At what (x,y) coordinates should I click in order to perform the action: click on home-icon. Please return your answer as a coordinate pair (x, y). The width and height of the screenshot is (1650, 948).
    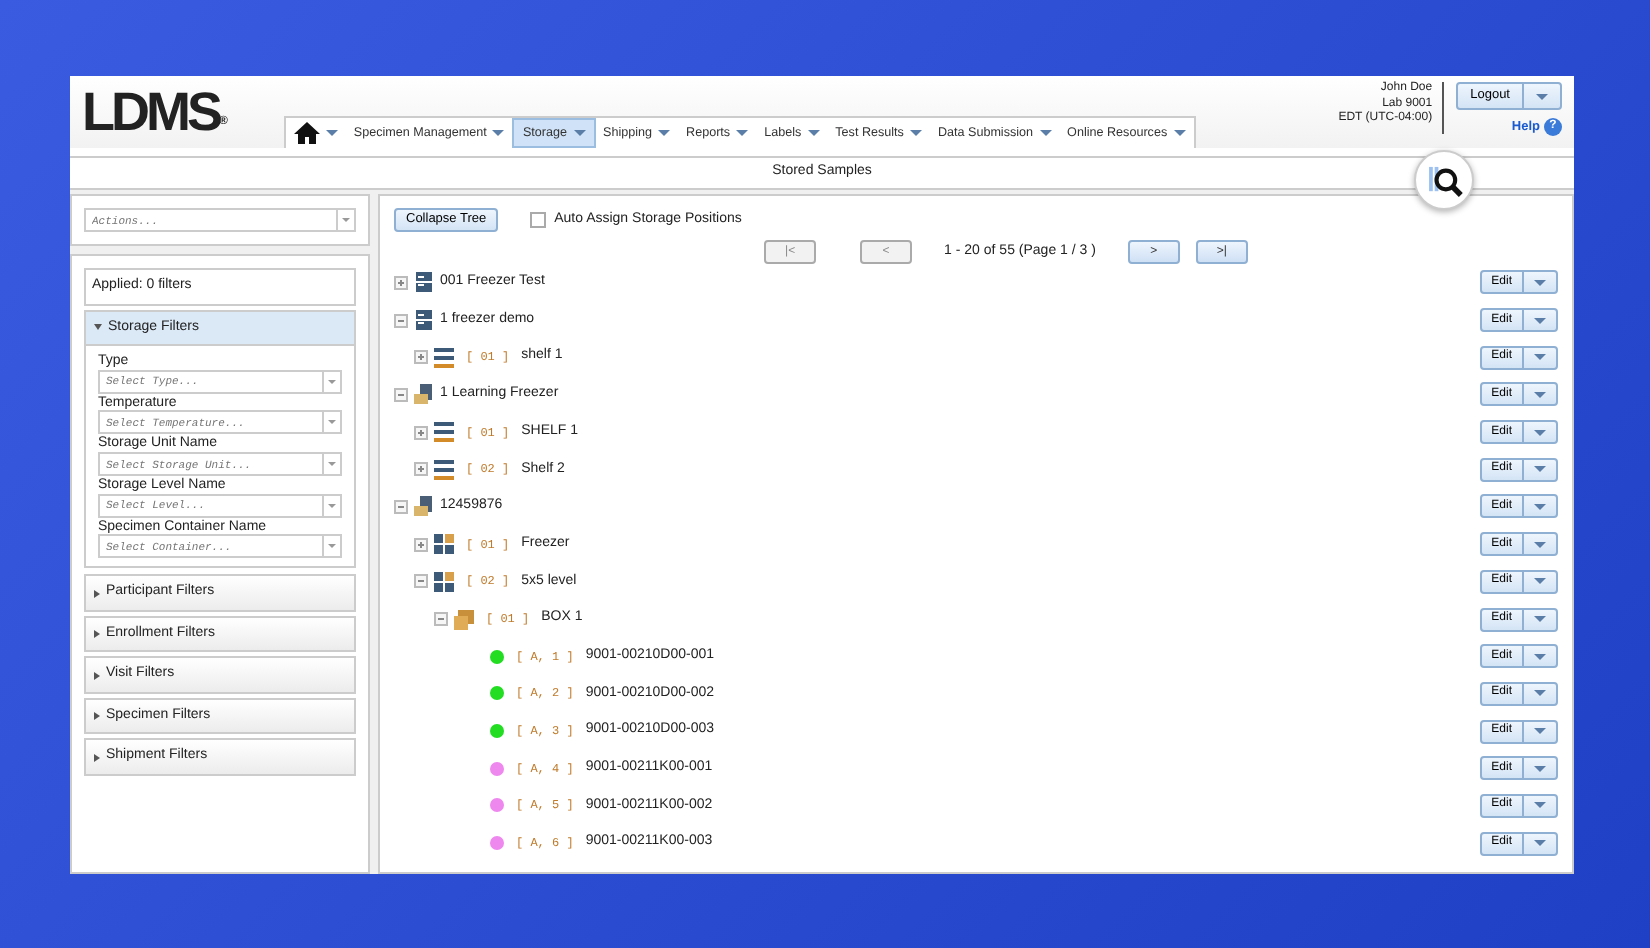
    Looking at the image, I should click on (306, 133).